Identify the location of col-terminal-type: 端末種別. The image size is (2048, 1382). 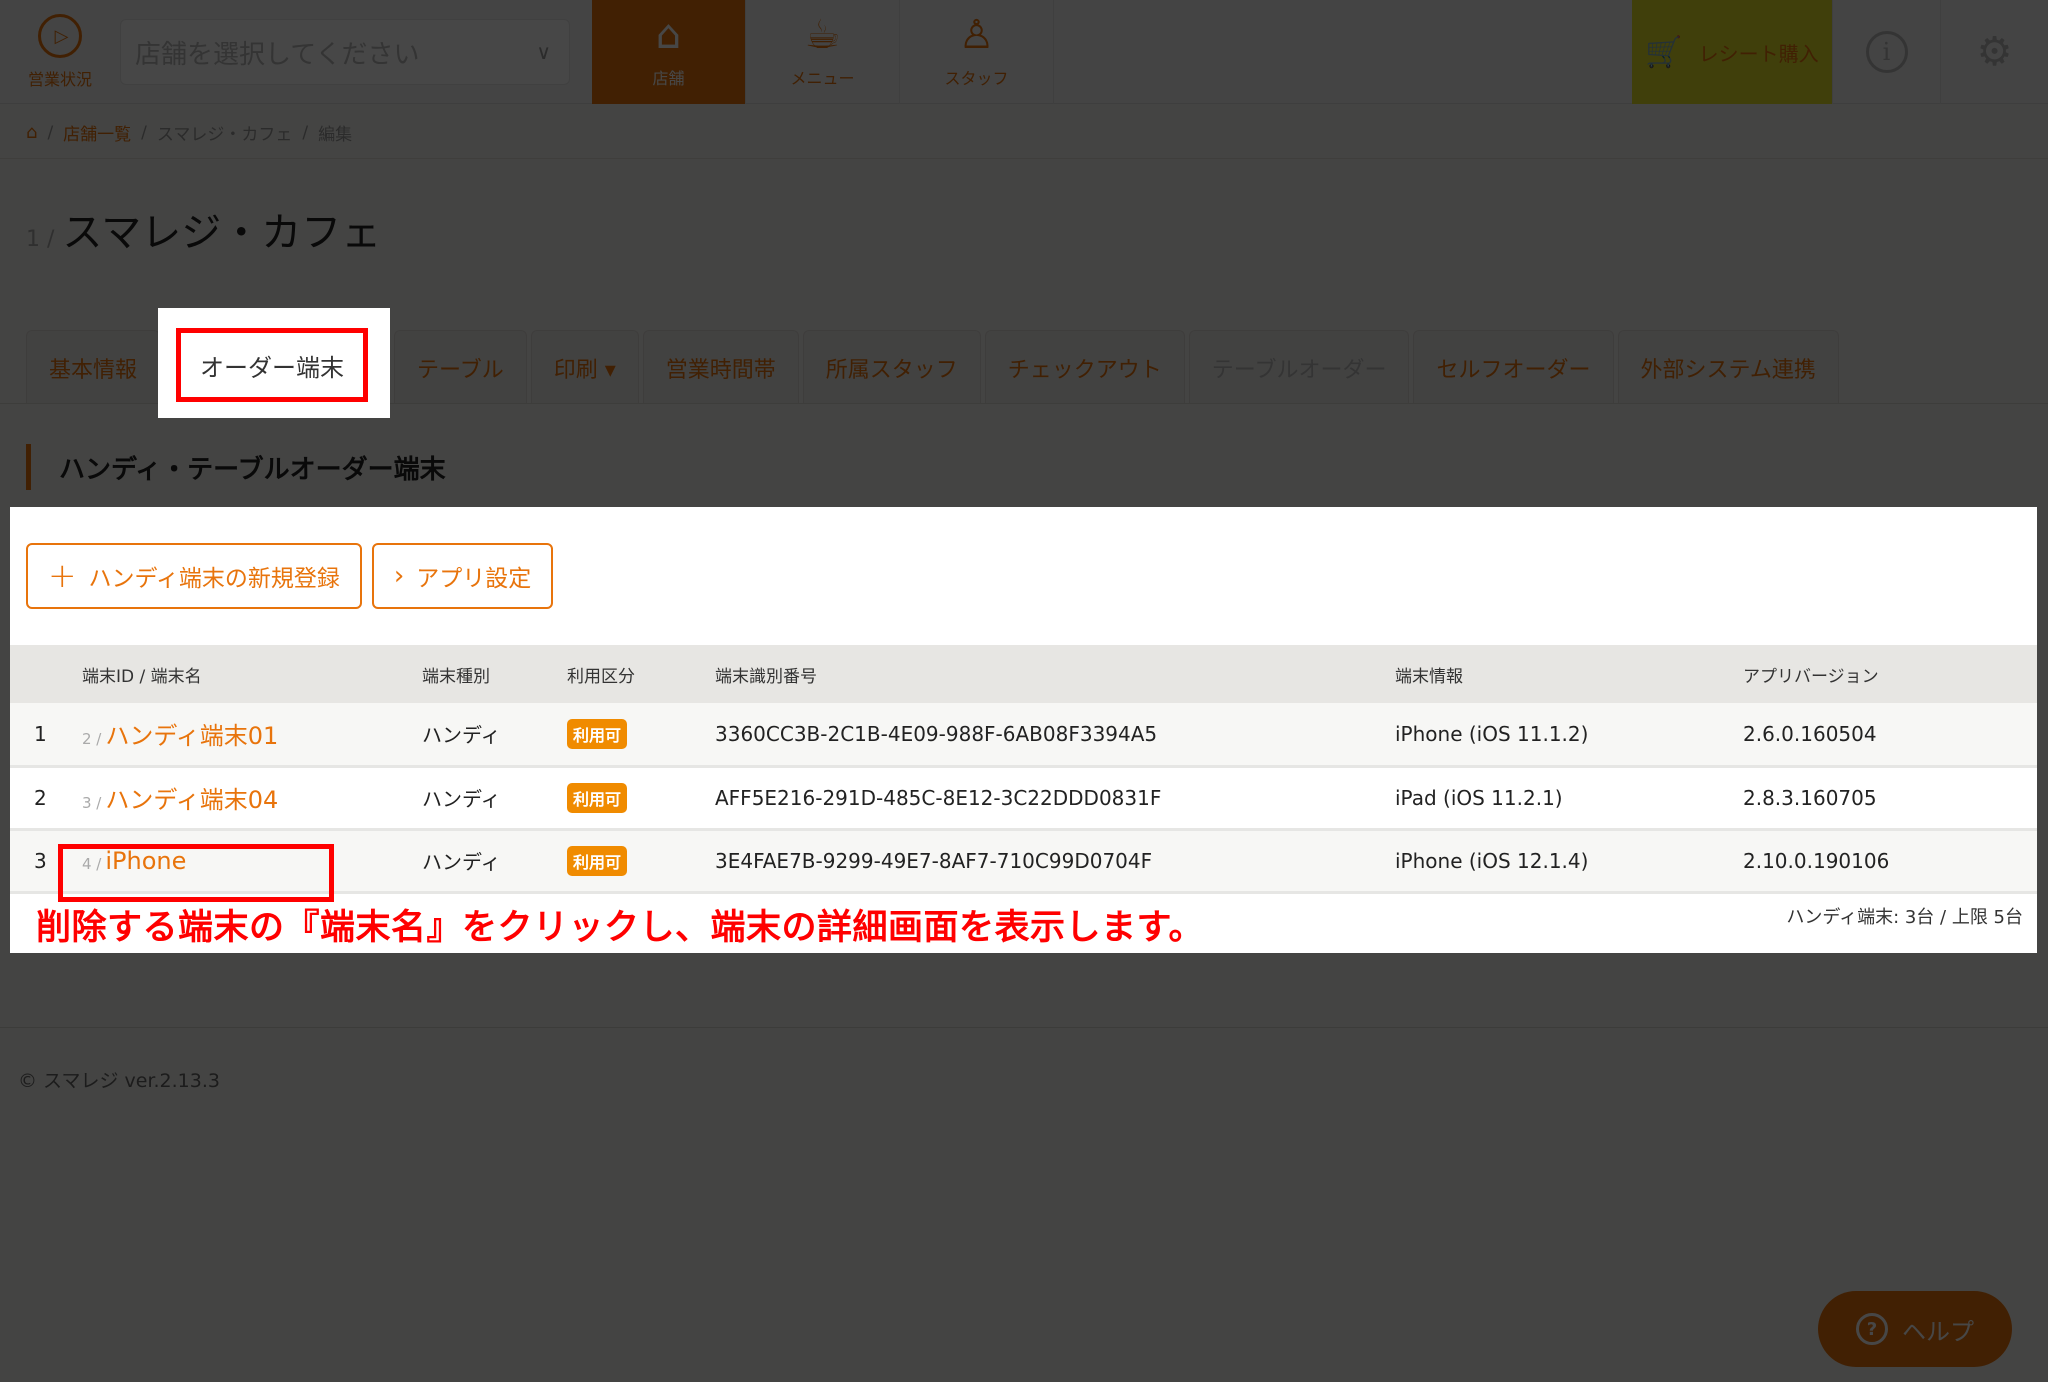
(488, 674).